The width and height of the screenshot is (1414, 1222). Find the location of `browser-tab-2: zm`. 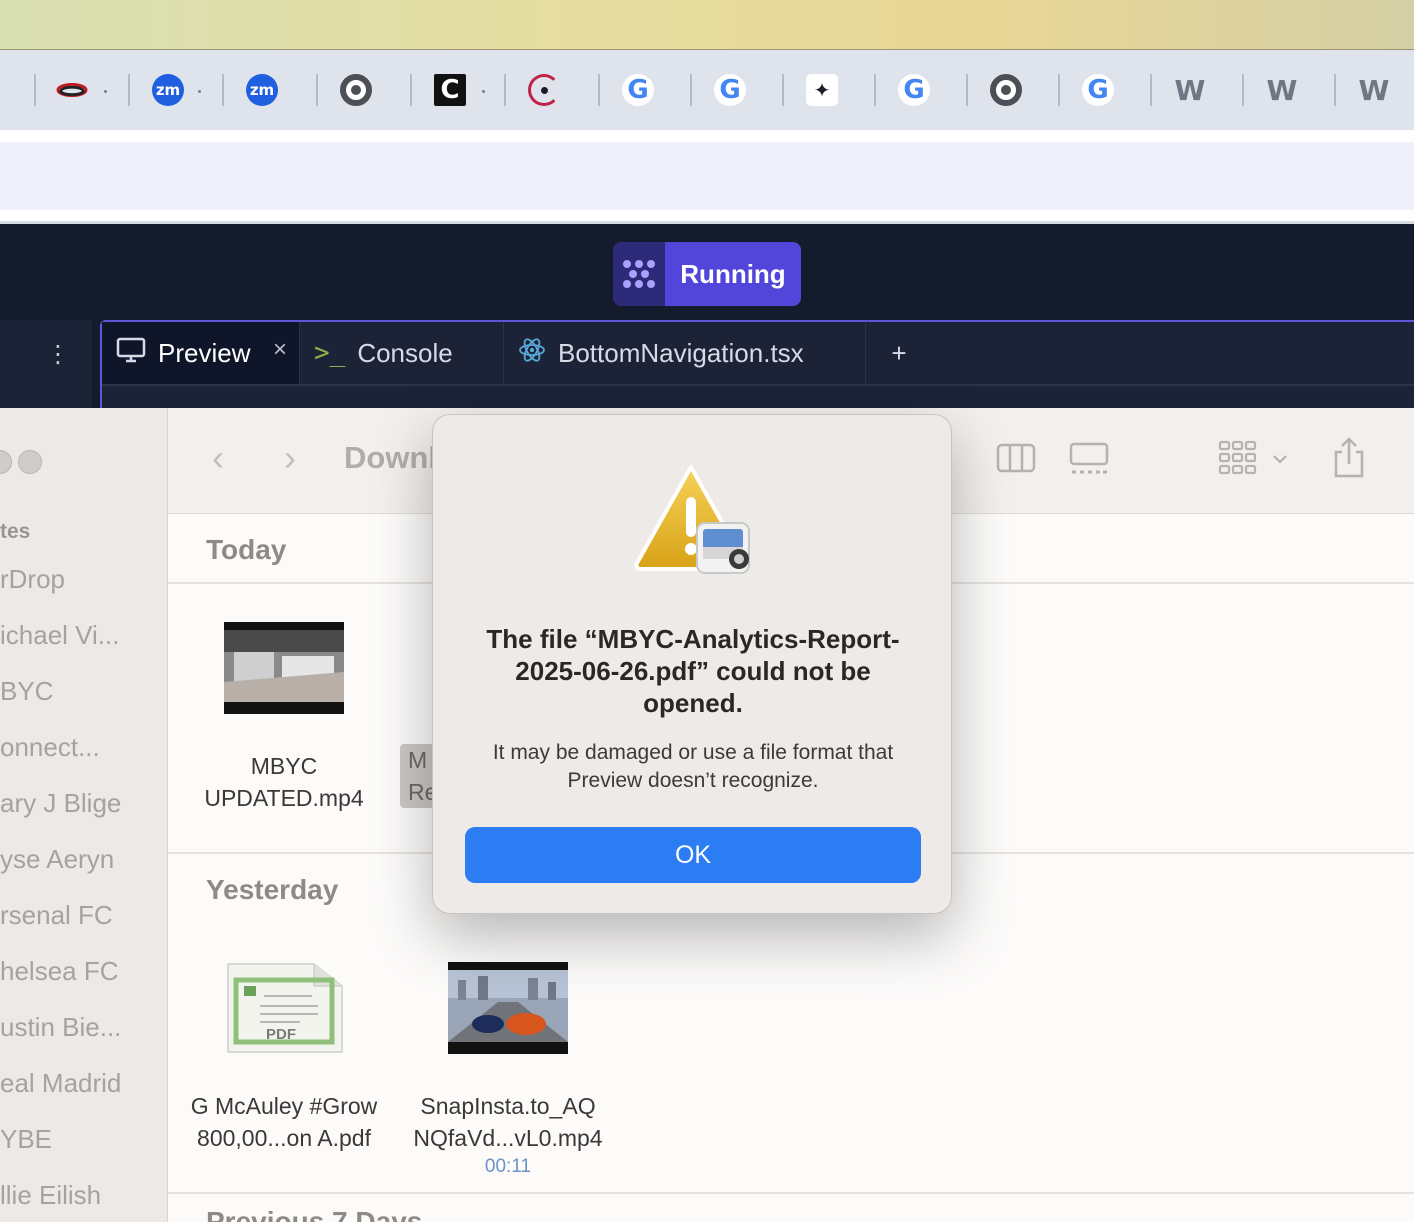

browser-tab-2: zm is located at coordinates (168, 90).